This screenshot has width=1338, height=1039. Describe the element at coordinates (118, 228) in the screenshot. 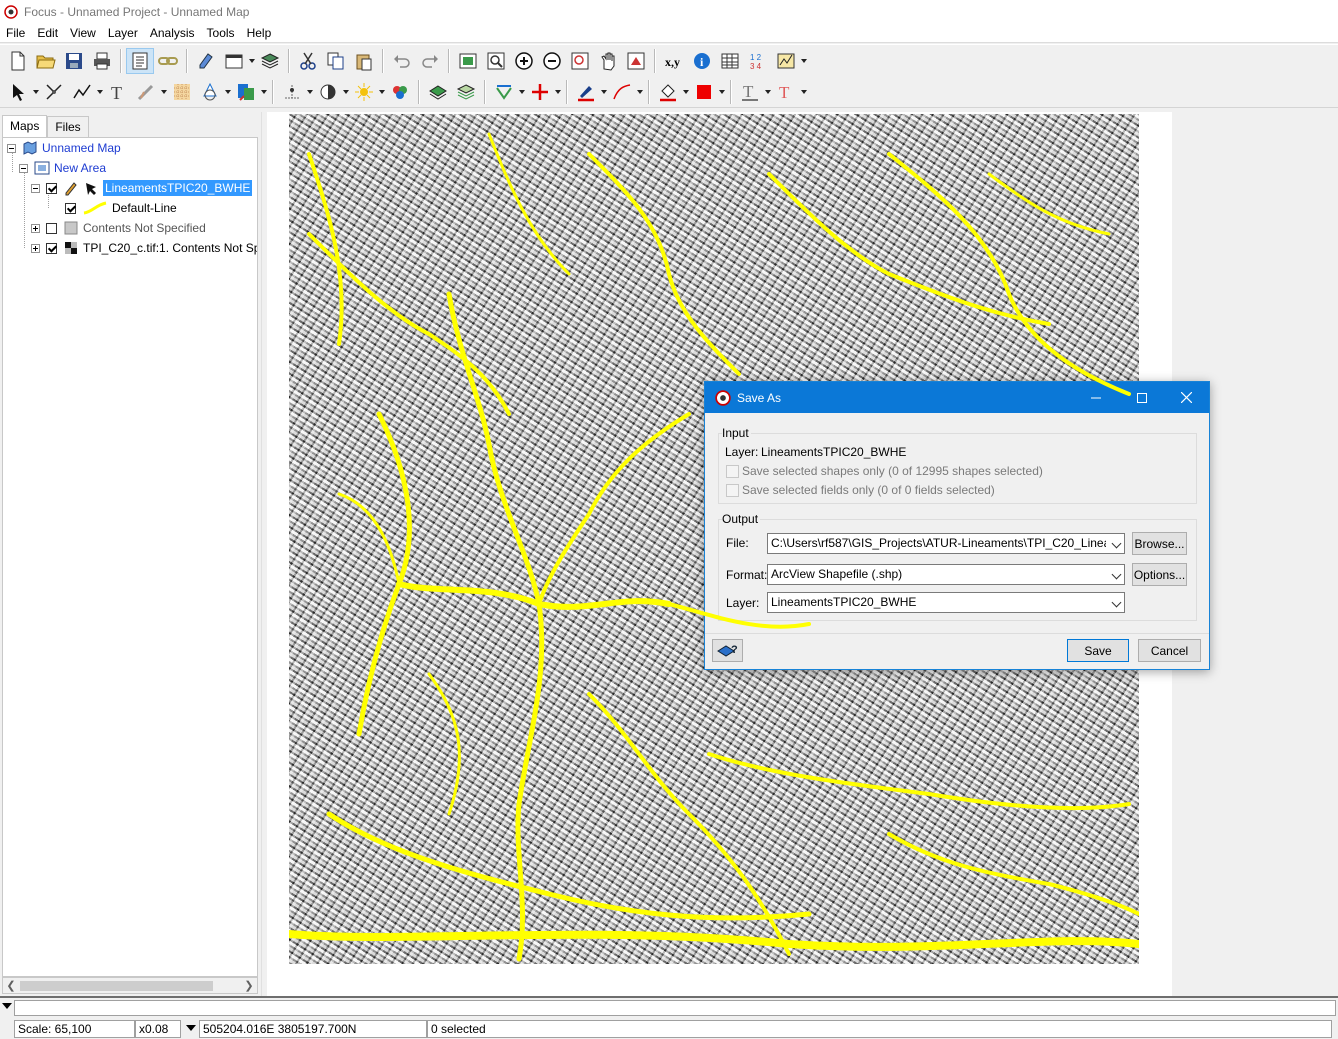

I see `tree-node-contents: Contents Not Specified` at that location.